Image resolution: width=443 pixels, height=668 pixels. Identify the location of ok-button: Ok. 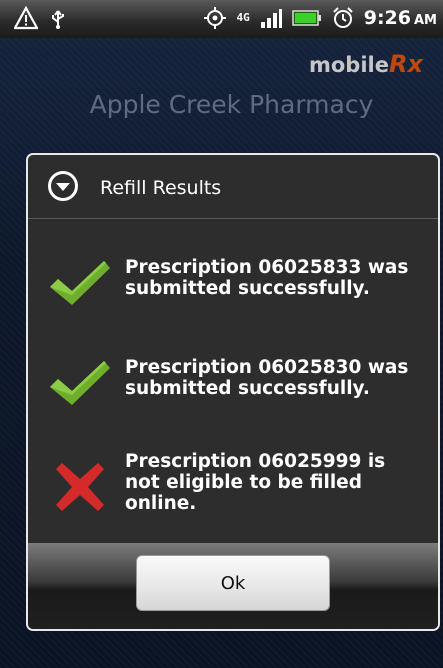
(233, 583).